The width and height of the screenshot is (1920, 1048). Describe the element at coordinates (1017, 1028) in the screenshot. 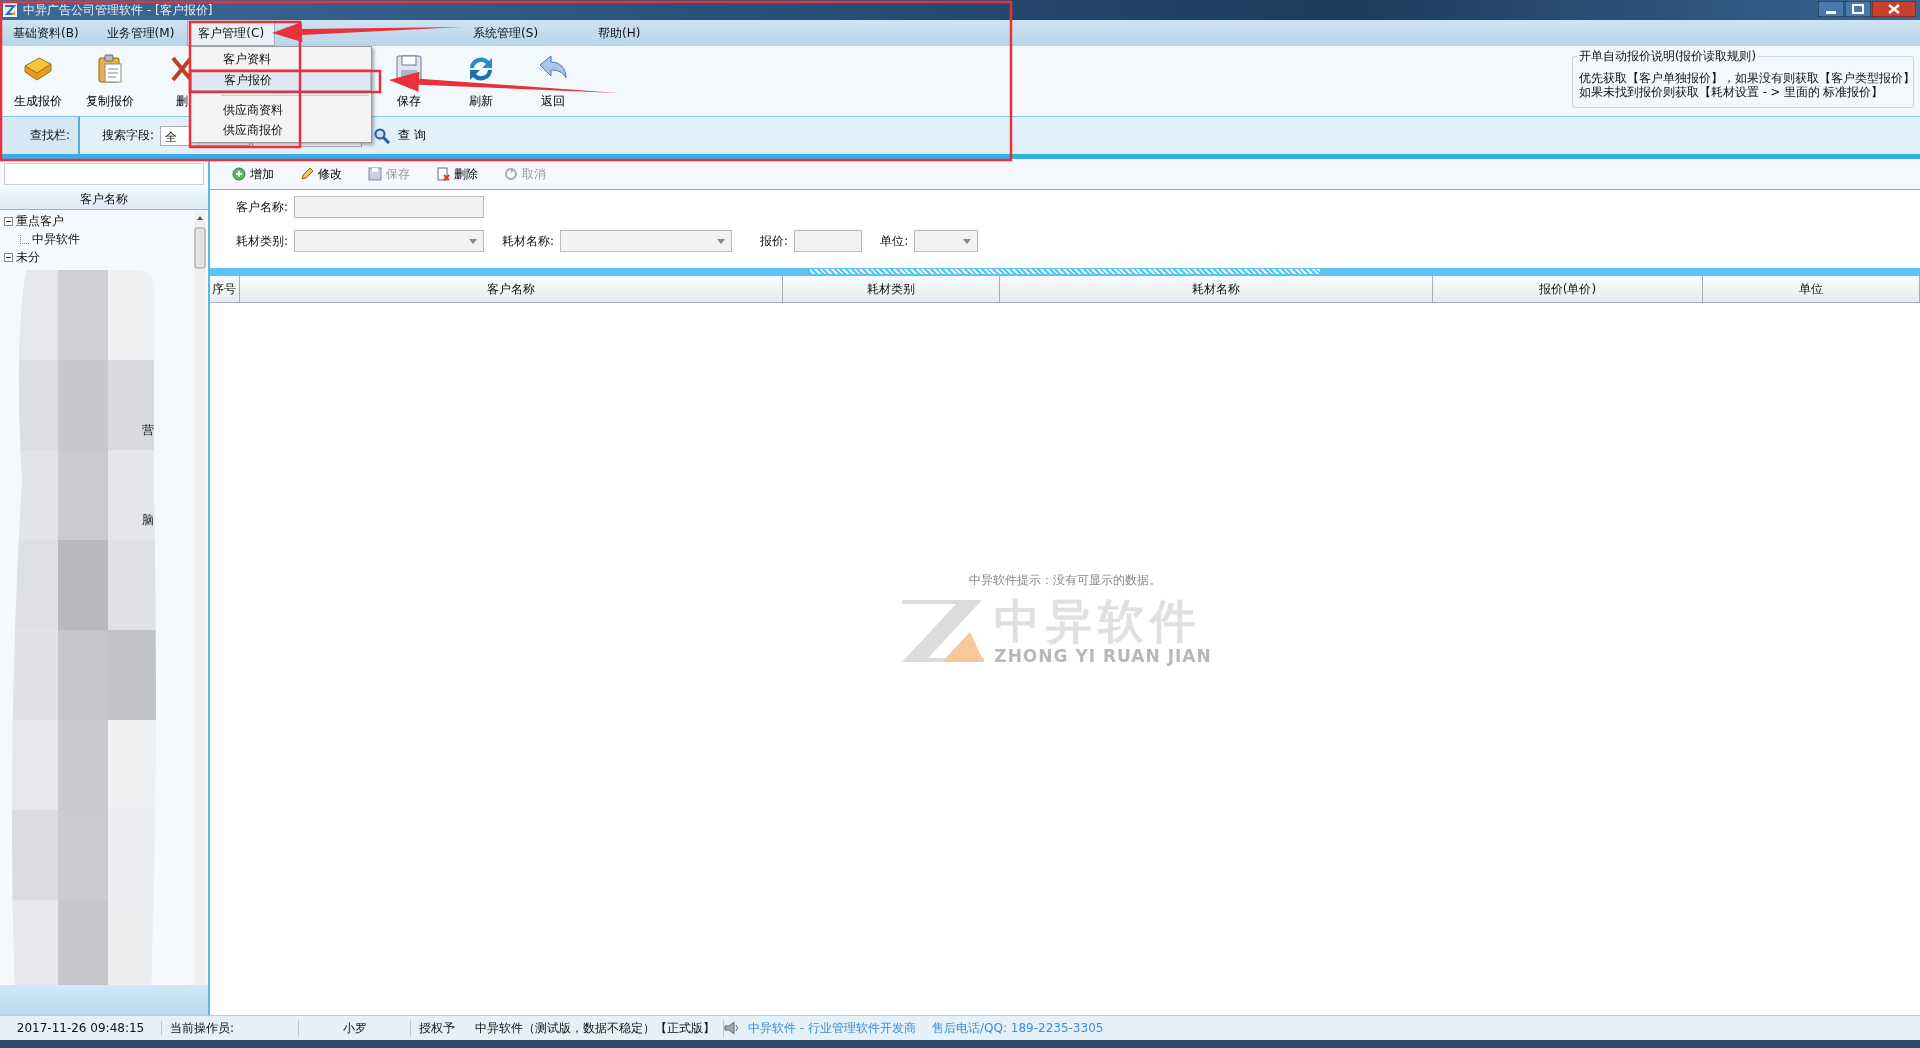

I see `status-support: 售后电话/QQ: 189-2235-3305` at that location.